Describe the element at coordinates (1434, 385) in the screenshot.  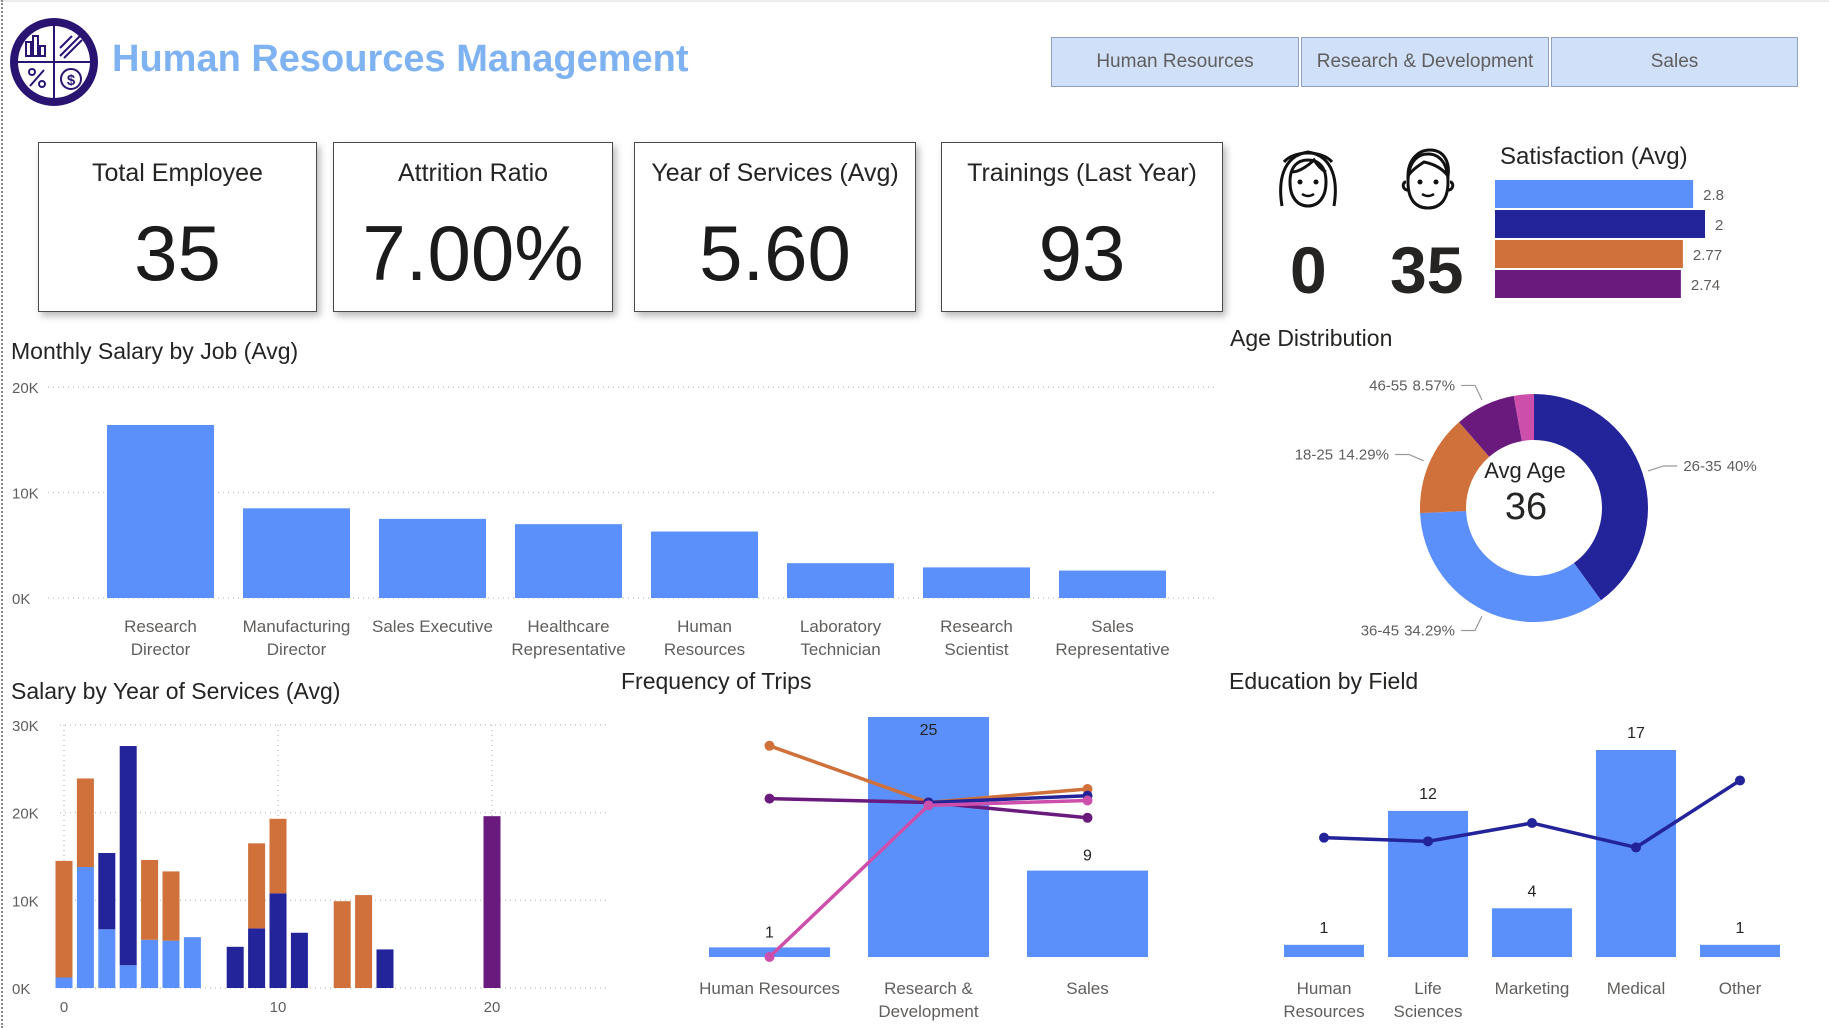
I see `age-slice-percent: 8.57%` at that location.